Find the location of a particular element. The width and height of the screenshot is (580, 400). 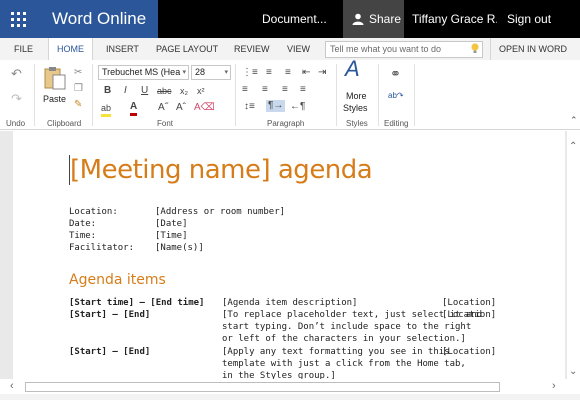

scroll-right-icon: › is located at coordinates (554, 386).